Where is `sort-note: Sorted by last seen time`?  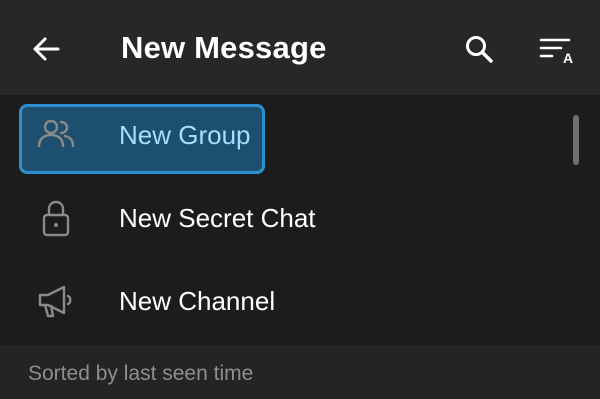
sort-note: Sorted by last seen time is located at coordinates (141, 373).